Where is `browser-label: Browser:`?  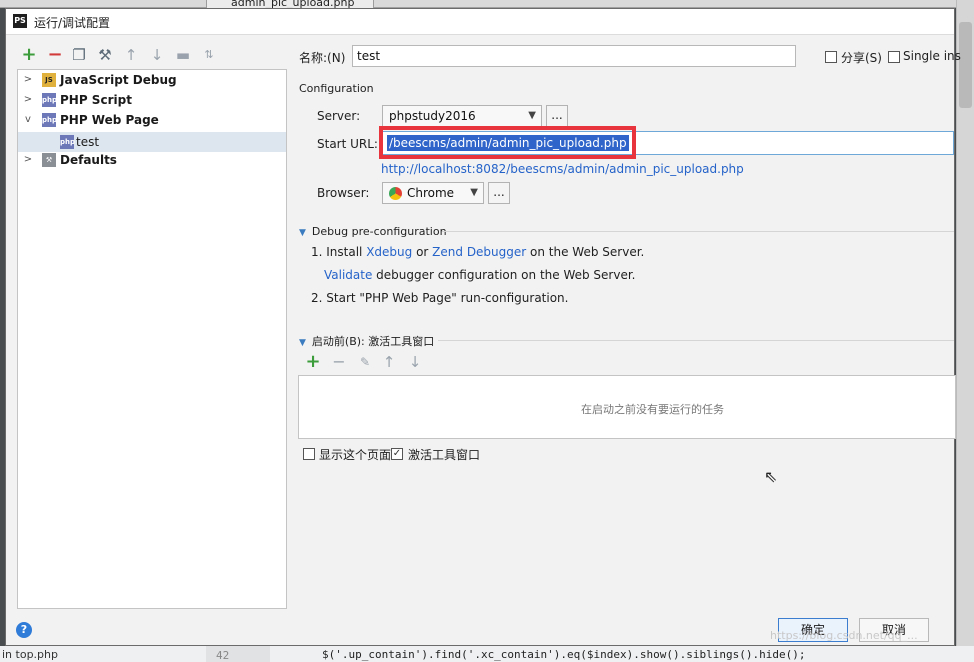
browser-label: Browser: is located at coordinates (343, 193).